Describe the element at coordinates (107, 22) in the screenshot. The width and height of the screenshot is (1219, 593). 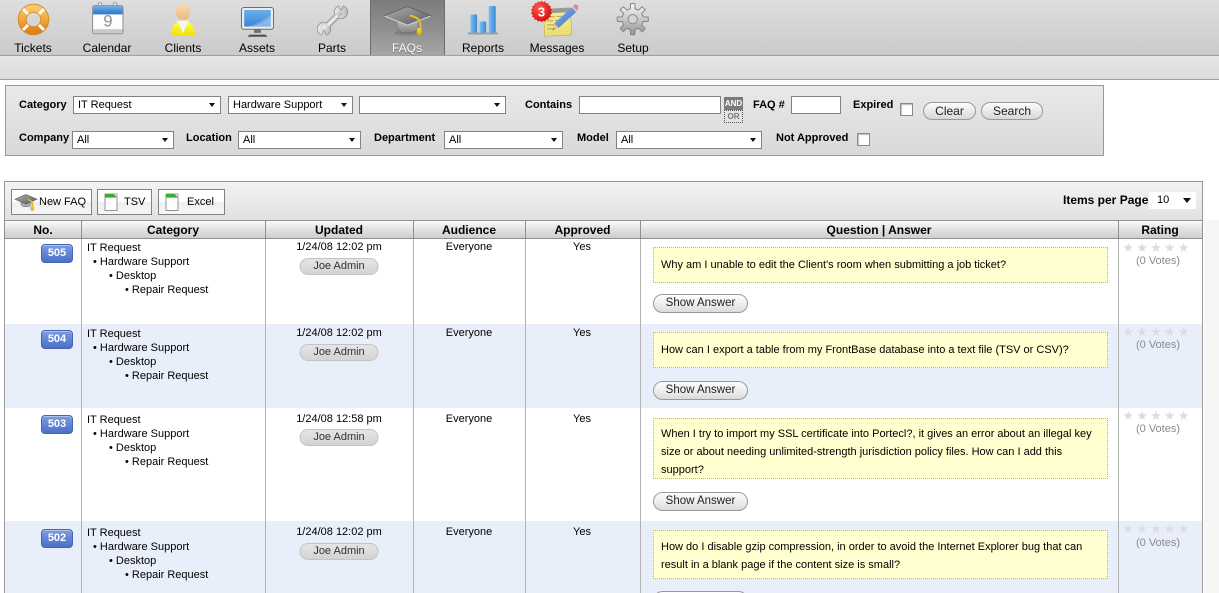
I see `svg-text: 9` at that location.